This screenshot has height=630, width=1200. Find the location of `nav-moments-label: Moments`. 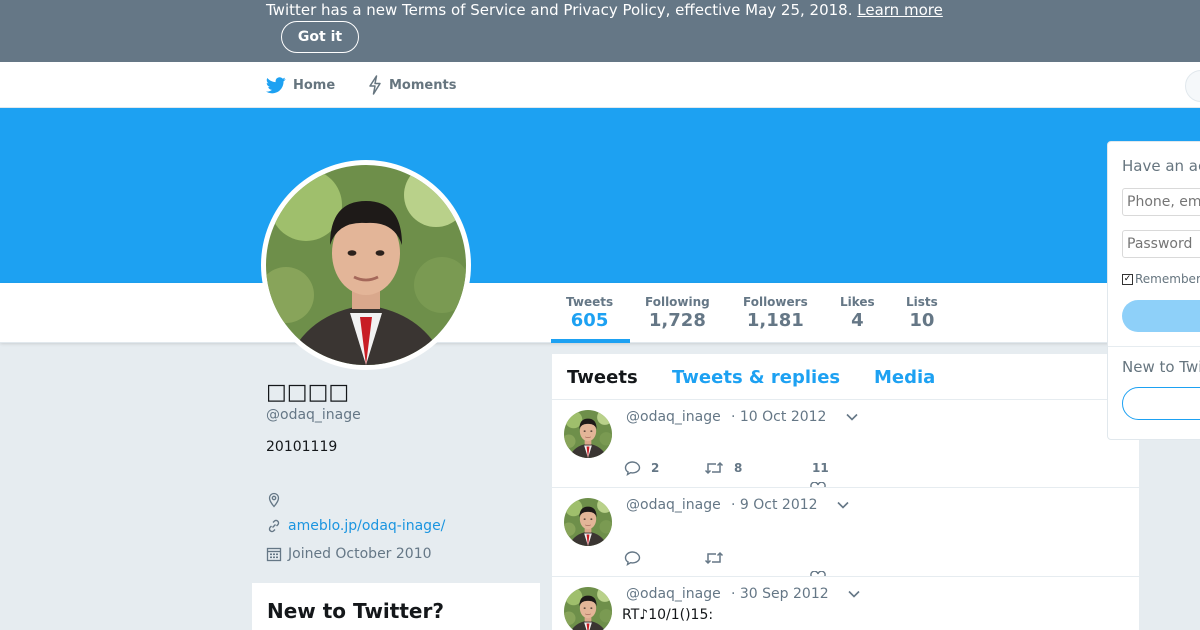

nav-moments-label: Moments is located at coordinates (423, 85).